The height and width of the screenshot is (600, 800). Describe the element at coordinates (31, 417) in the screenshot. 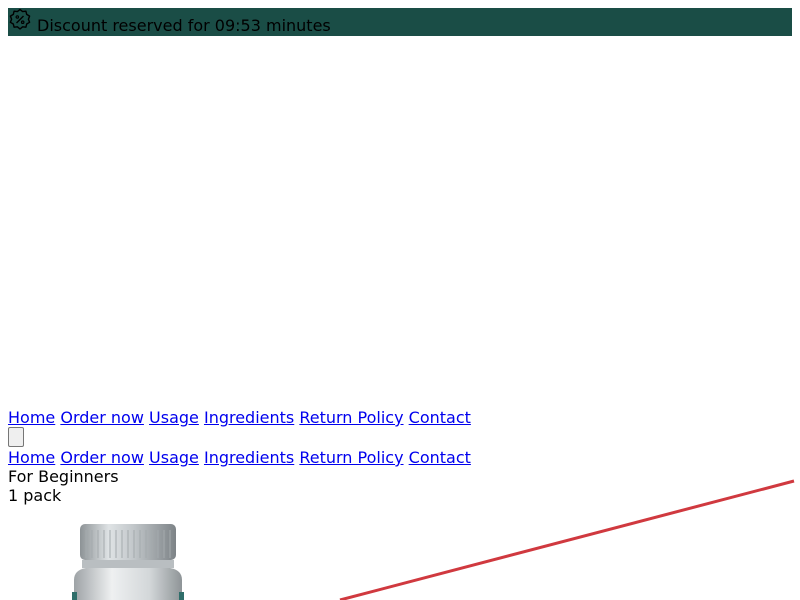

I see `nav-link-home: Home` at that location.